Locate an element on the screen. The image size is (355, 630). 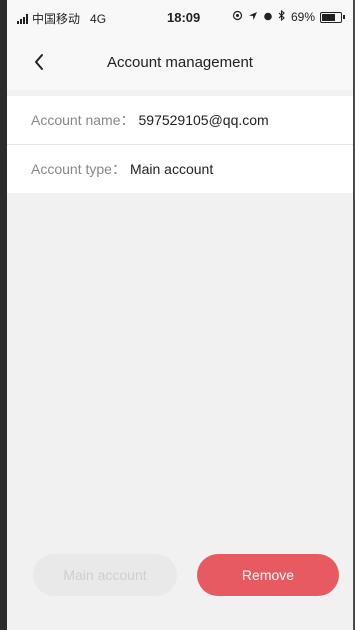
left-frame-edge is located at coordinates (3, 315).